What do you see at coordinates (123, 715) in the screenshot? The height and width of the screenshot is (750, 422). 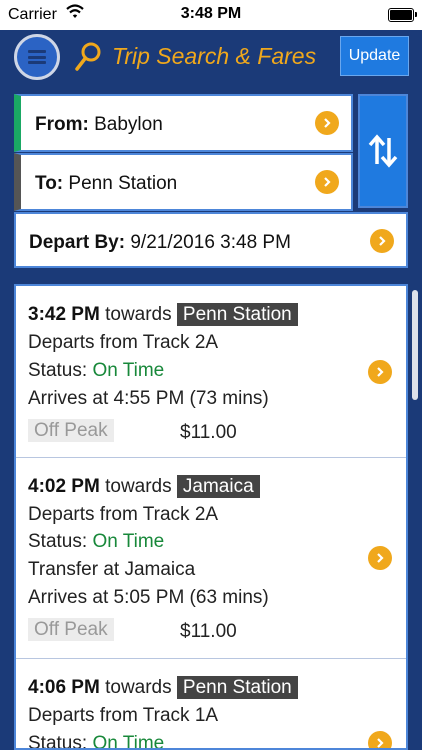 I see `track-info: Departs from Track 1A` at bounding box center [123, 715].